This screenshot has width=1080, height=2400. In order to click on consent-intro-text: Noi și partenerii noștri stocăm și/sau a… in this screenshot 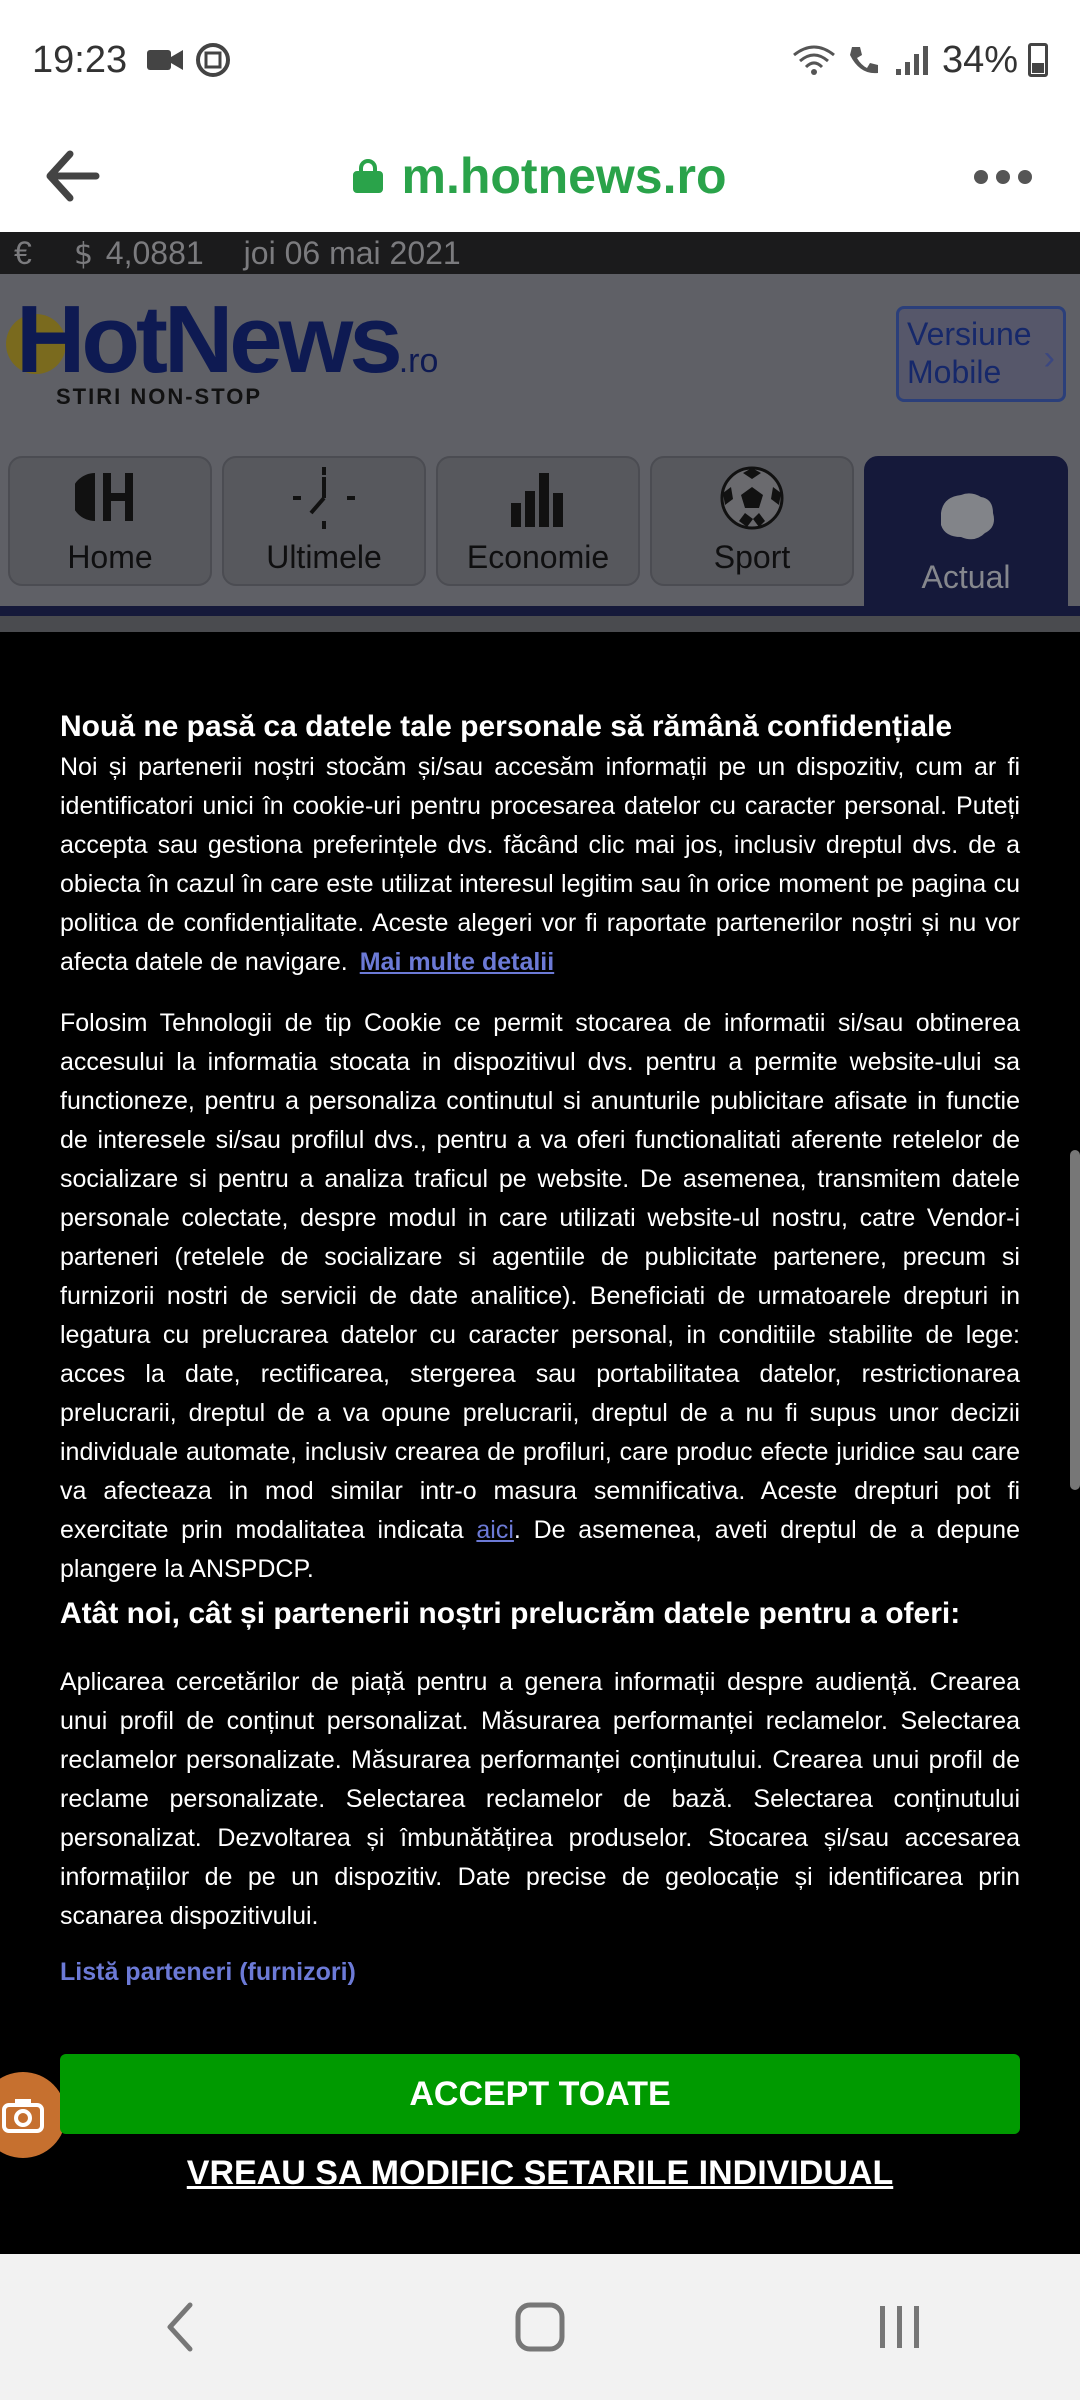, I will do `click(540, 864)`.